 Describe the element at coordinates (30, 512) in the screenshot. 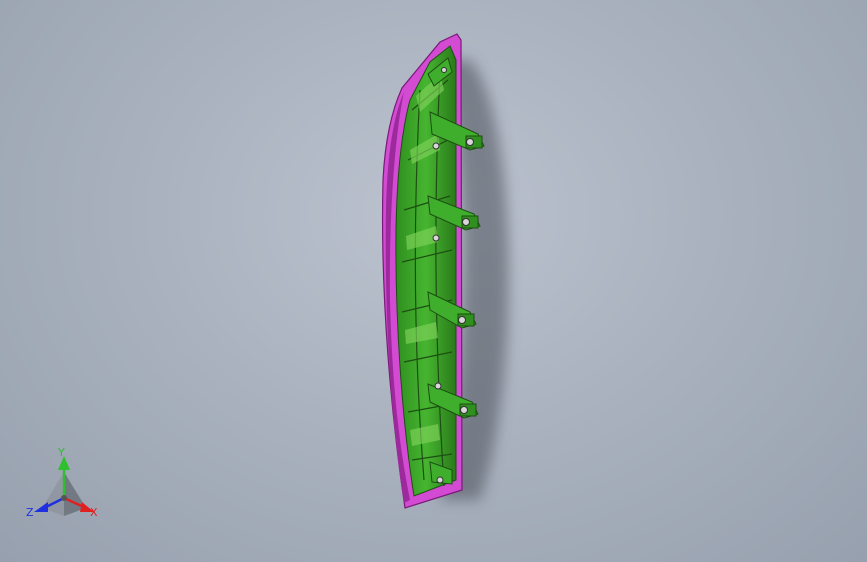

I see `z-axis-label: Z` at that location.